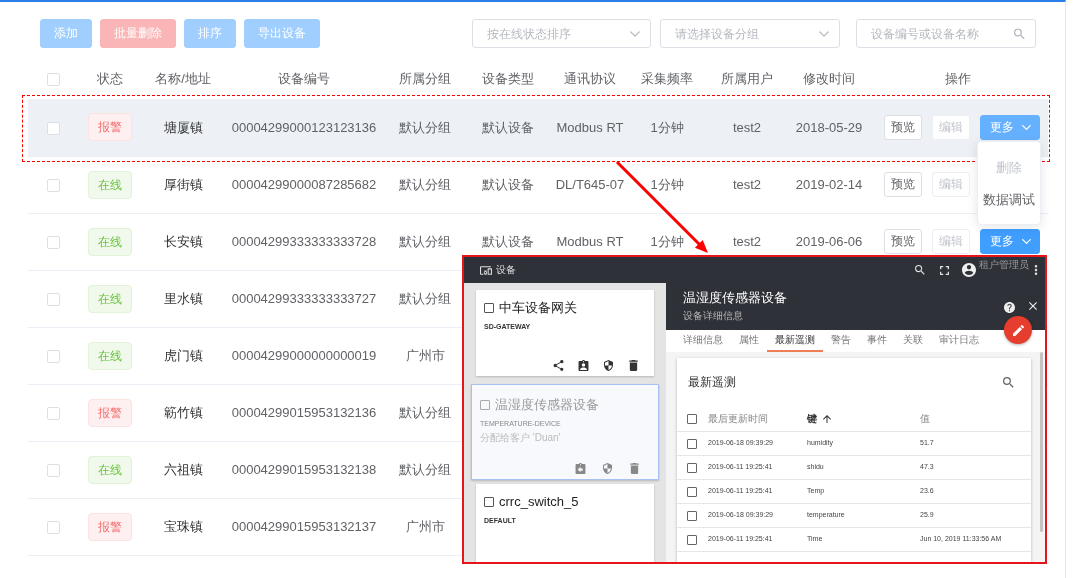  What do you see at coordinates (1033, 306) in the screenshot?
I see `close-icon` at bounding box center [1033, 306].